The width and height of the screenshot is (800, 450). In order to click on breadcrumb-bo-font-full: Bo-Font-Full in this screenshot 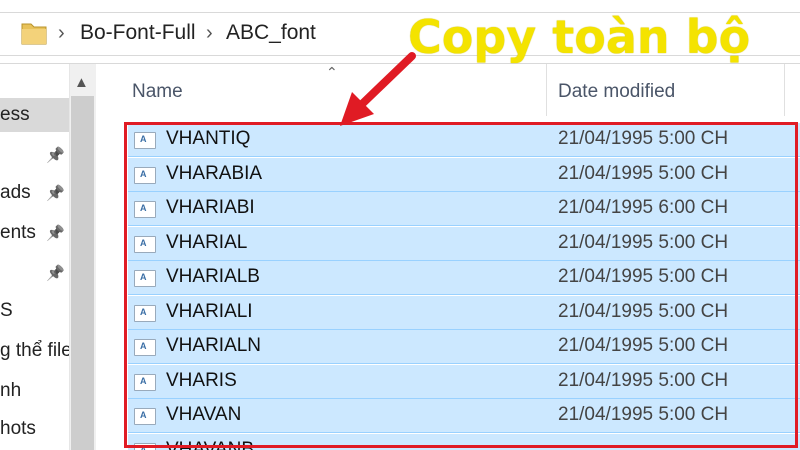, I will do `click(138, 33)`.